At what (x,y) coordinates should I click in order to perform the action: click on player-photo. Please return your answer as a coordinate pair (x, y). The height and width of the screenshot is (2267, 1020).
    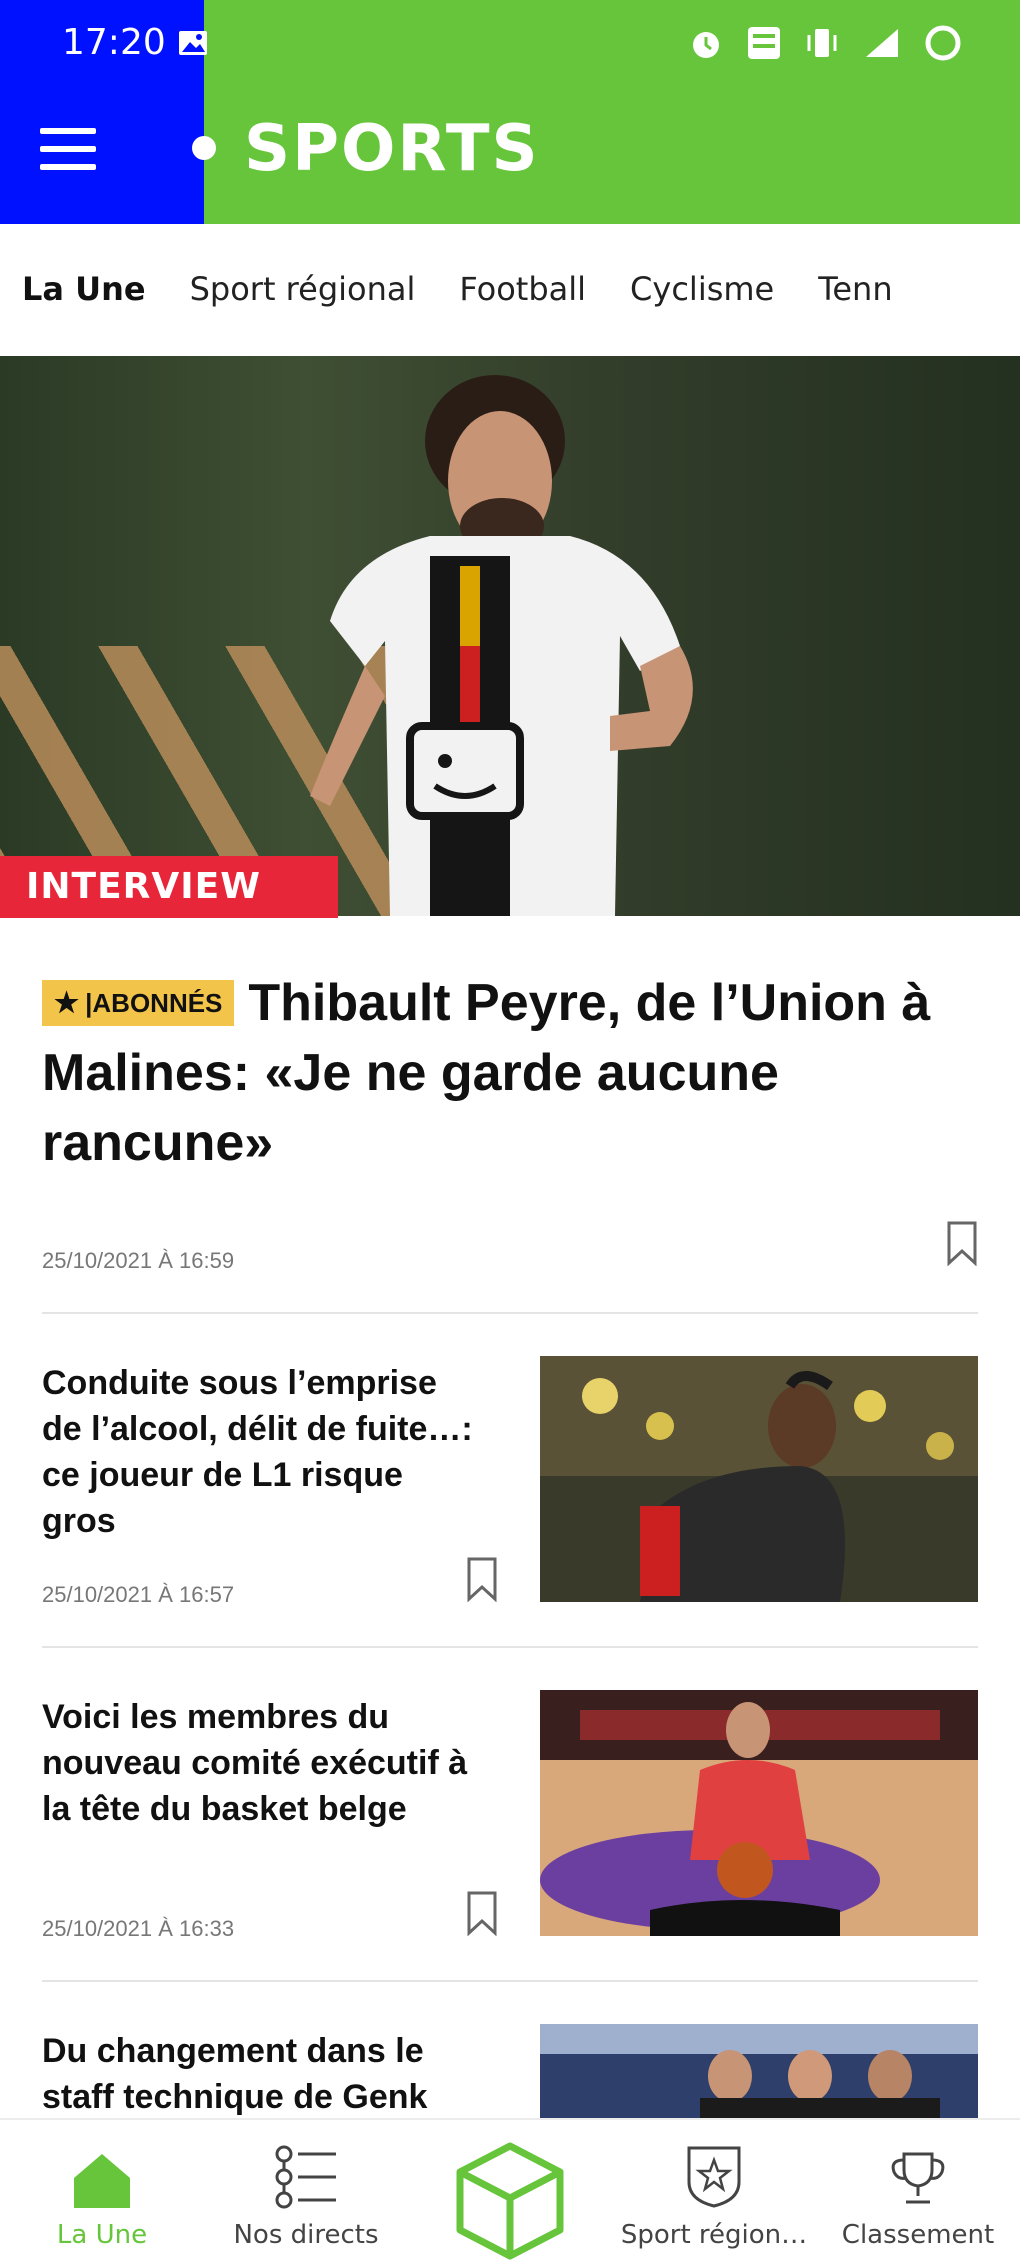
    Looking at the image, I should click on (501, 645).